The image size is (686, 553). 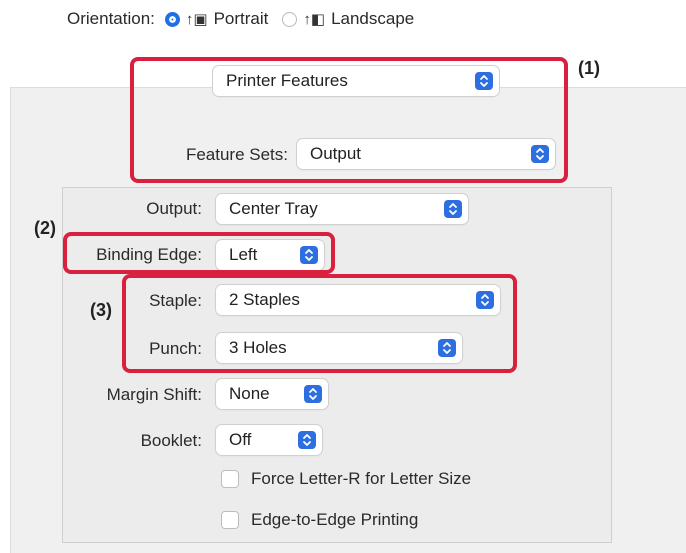 I want to click on orientation-label: Orientation:, so click(x=111, y=18).